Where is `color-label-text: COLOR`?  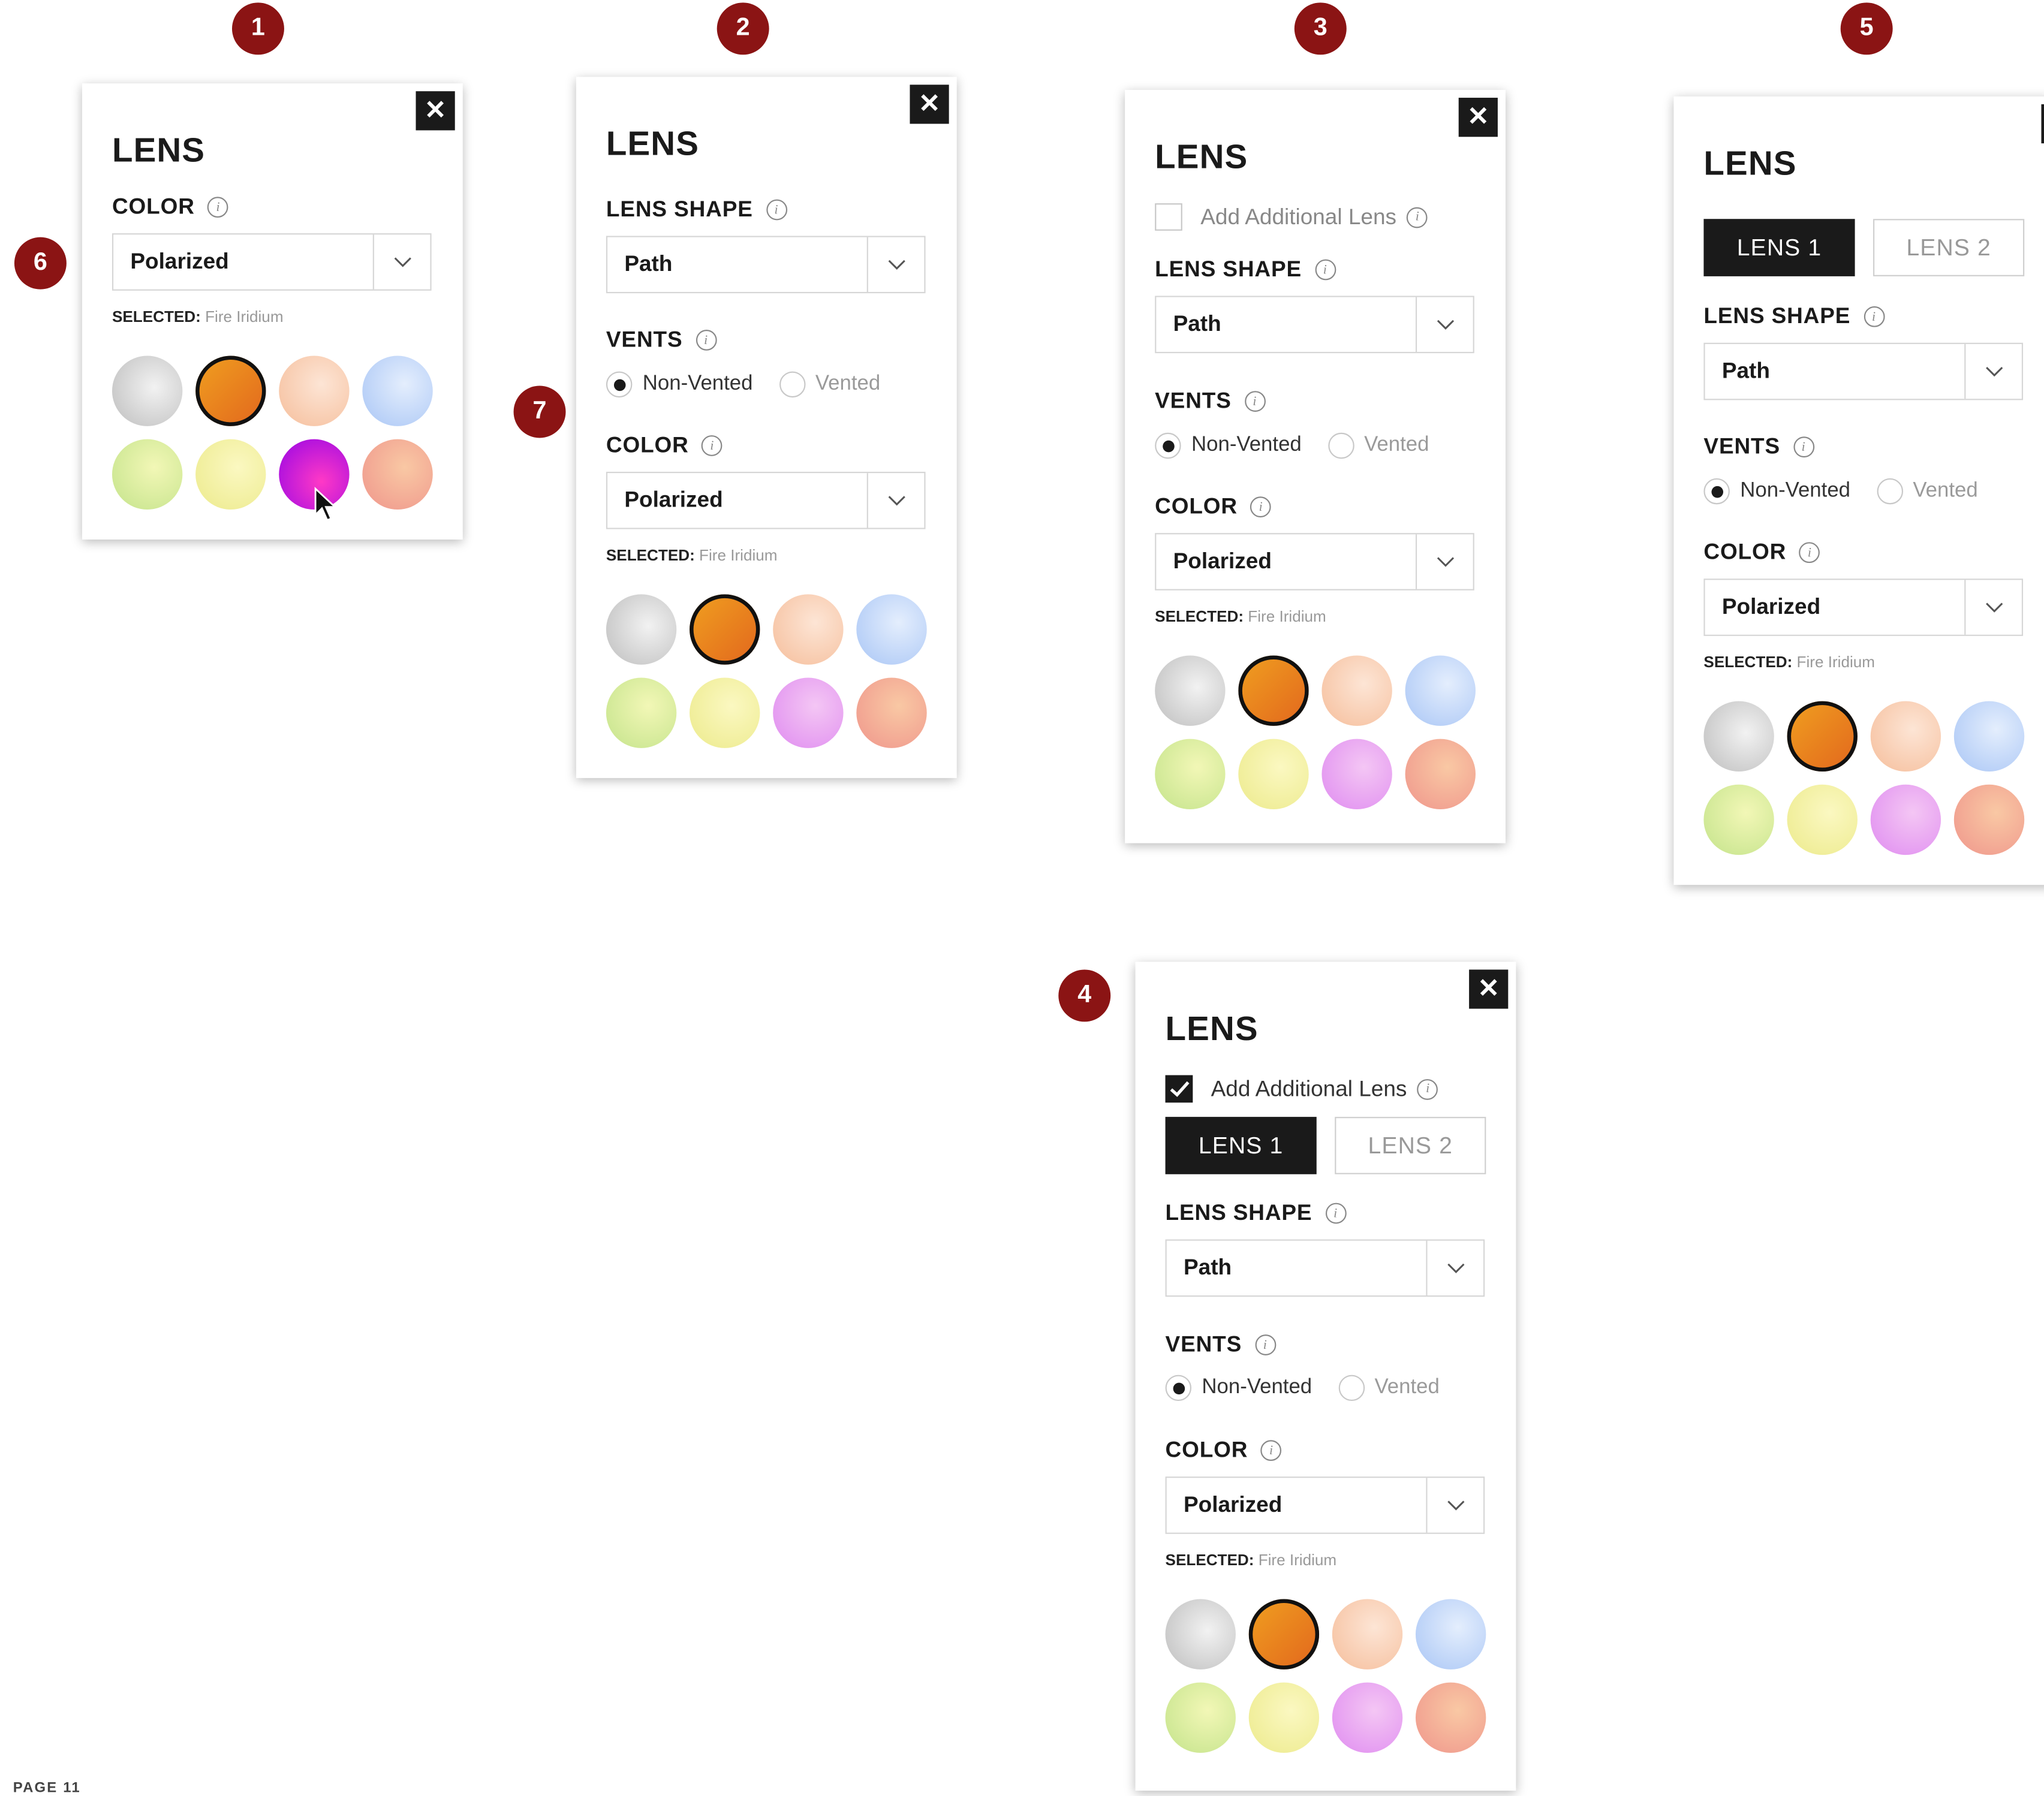
color-label-text: COLOR is located at coordinates (647, 445).